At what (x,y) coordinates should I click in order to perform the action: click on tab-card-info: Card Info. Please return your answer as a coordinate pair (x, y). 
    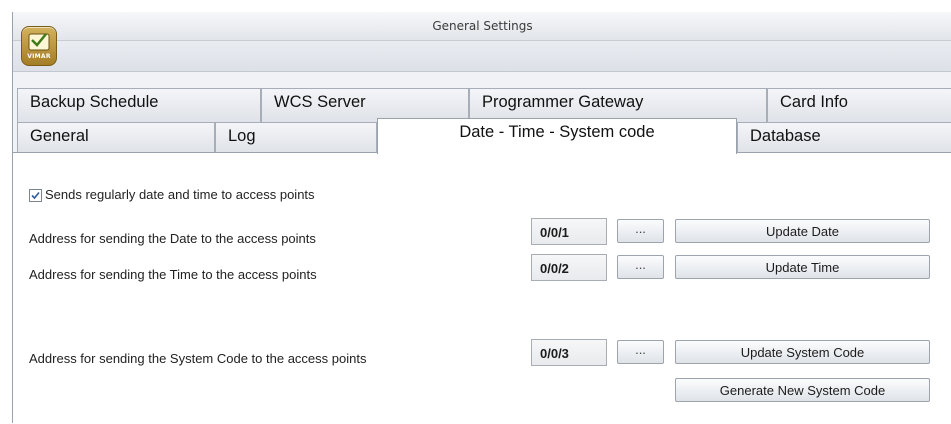
    Looking at the image, I should click on (859, 105).